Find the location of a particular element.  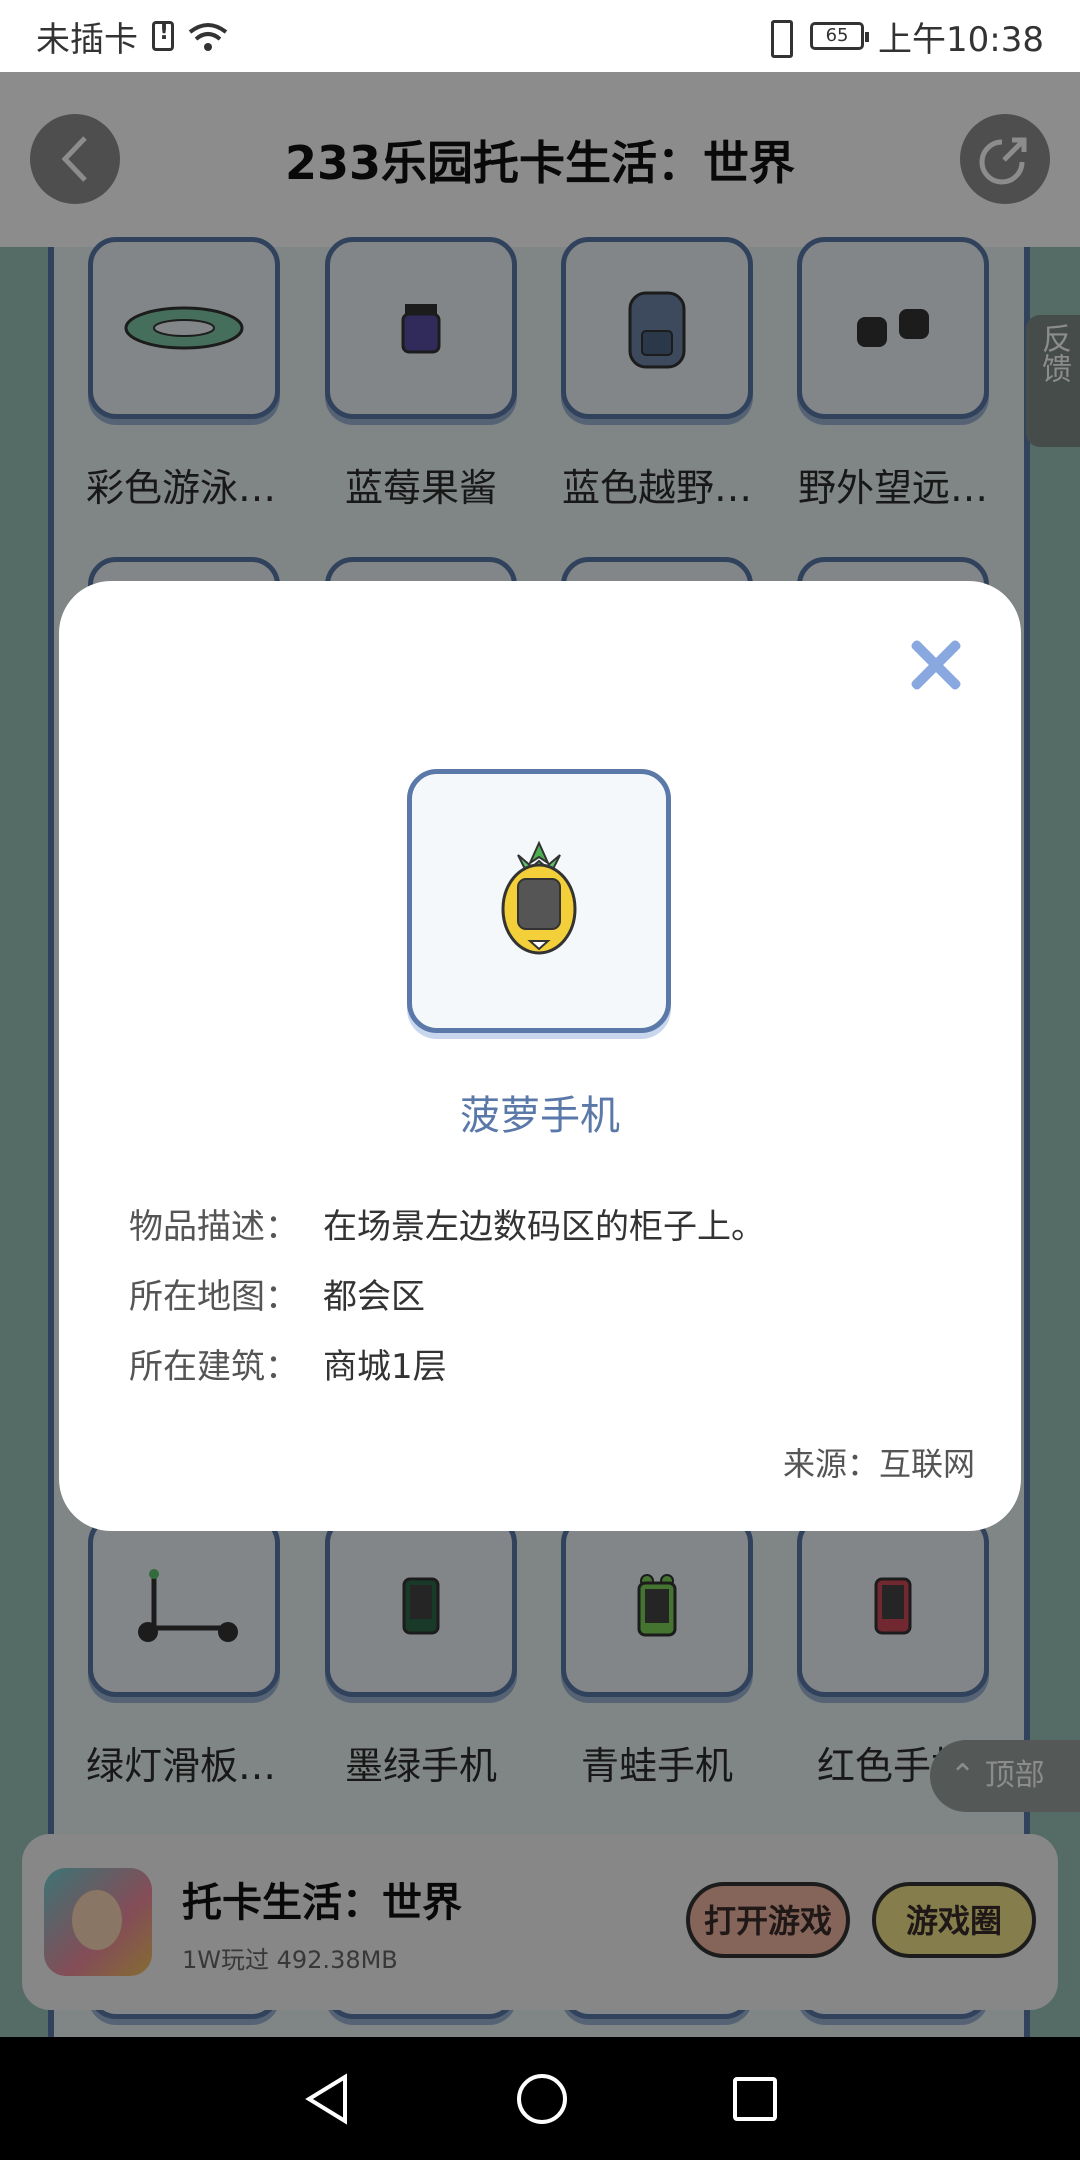

info-row-map: 所在地图： 都会区 is located at coordinates (277, 1293).